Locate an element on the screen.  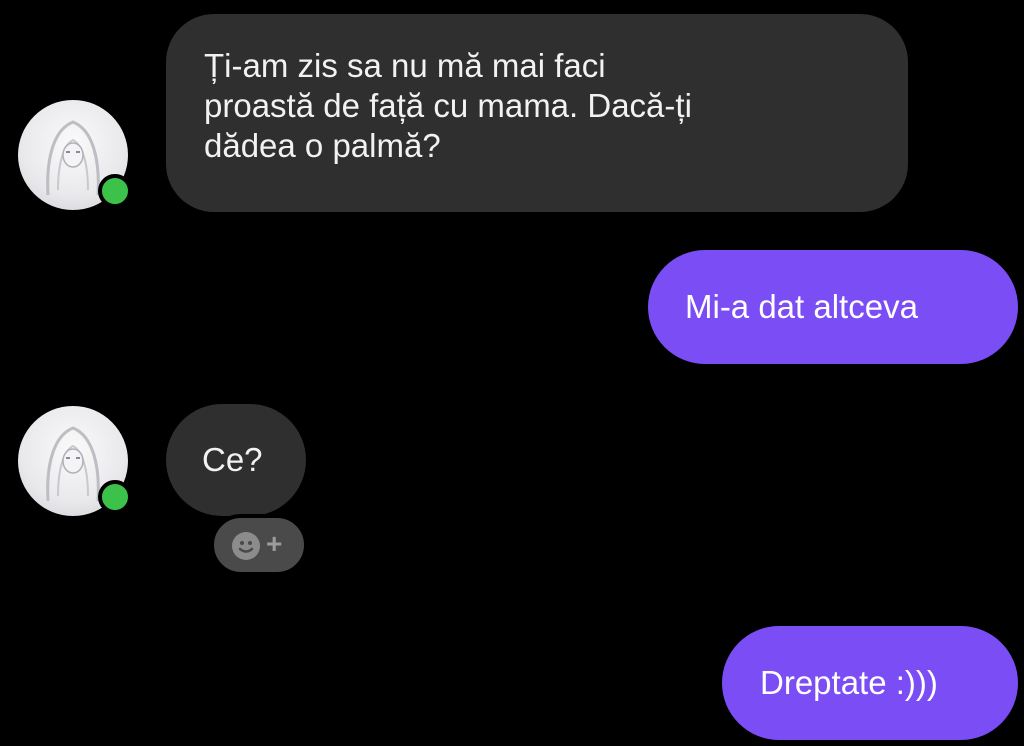
message-text: Mi-a dat altceva is located at coordinates (801, 306).